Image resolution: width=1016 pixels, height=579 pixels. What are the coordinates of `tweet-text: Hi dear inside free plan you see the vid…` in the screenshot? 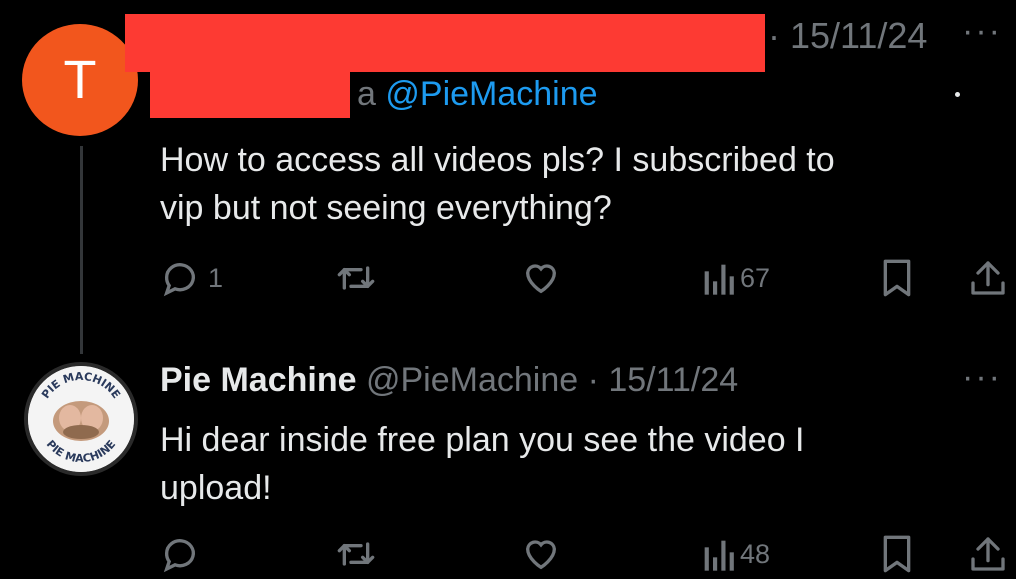 It's located at (482, 464).